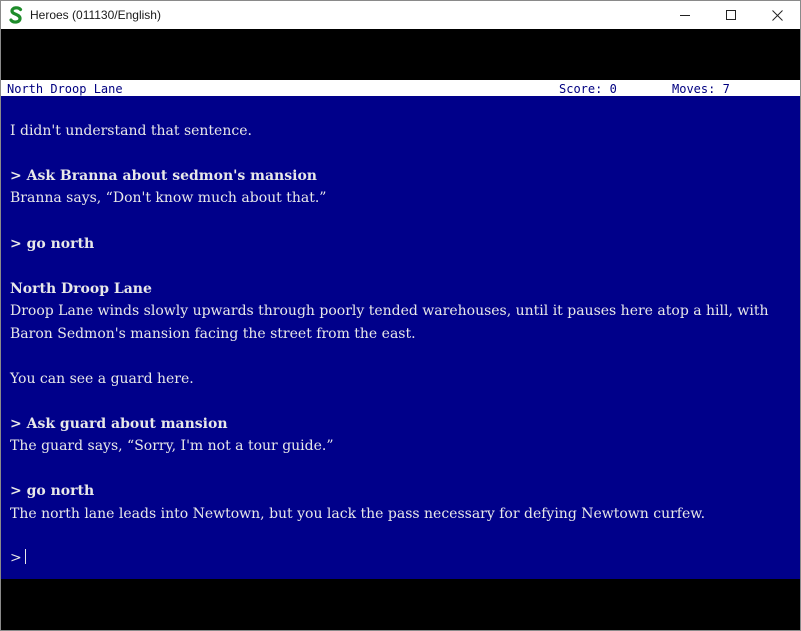 This screenshot has height=631, width=801. I want to click on maximize-icon, so click(731, 15).